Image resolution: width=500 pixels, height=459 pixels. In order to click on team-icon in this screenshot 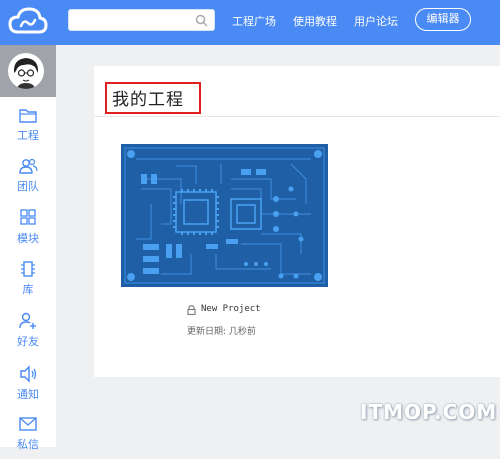, I will do `click(28, 166)`.